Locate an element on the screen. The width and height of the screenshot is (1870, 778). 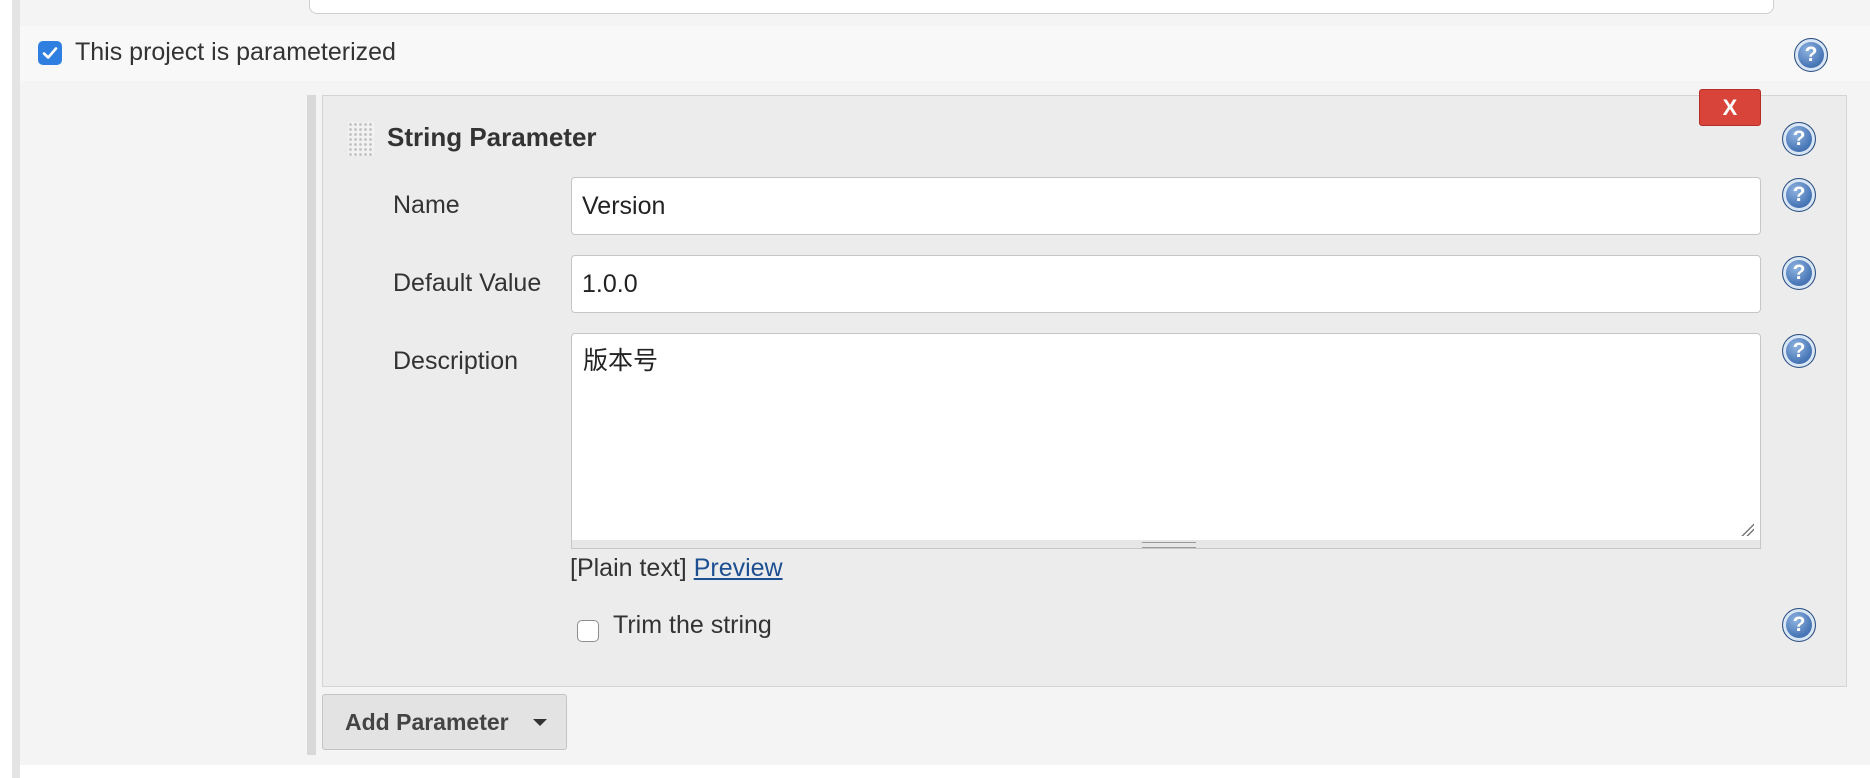
markup-formatter-note: [Plain text] Preview is located at coordinates (676, 568).